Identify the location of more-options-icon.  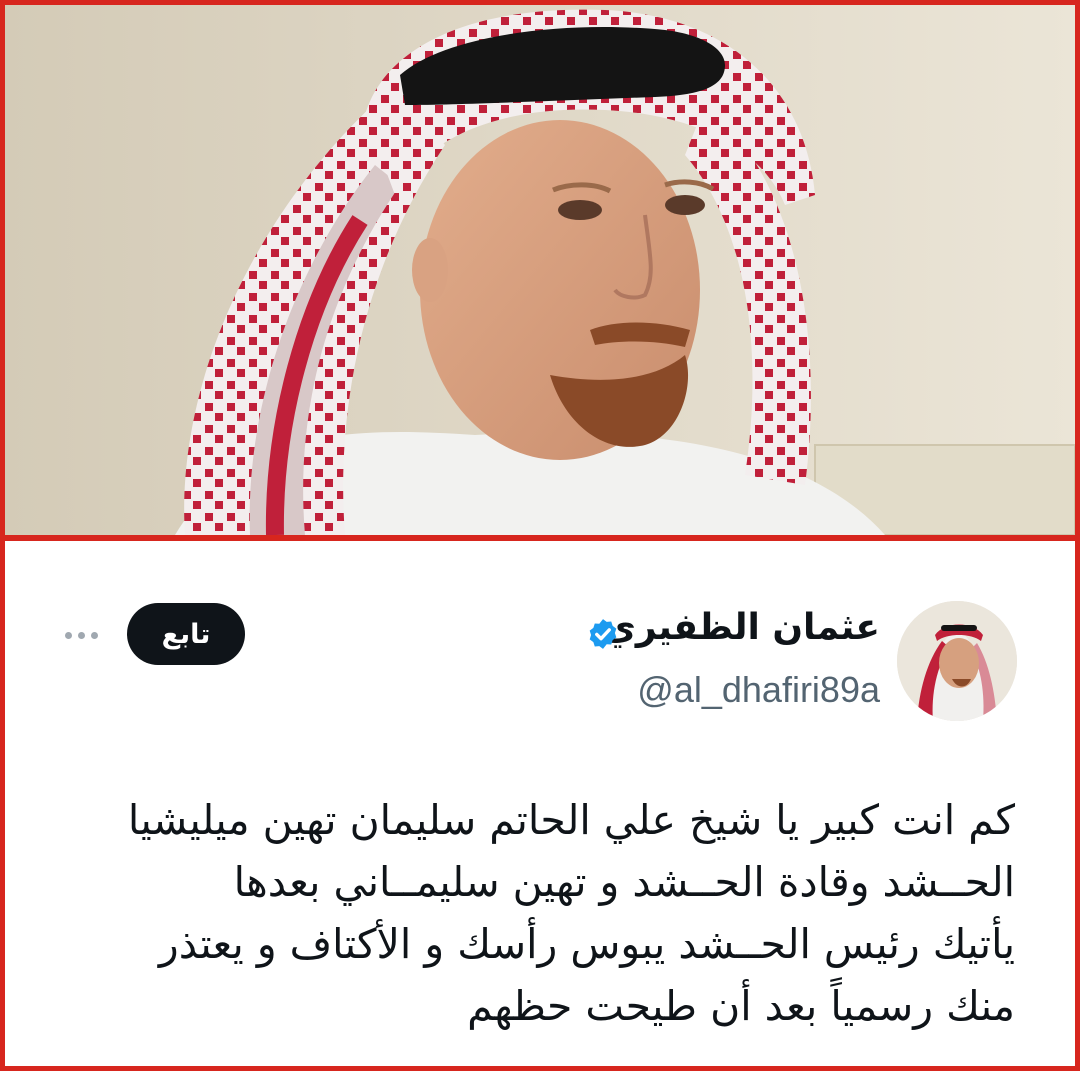
(85, 635).